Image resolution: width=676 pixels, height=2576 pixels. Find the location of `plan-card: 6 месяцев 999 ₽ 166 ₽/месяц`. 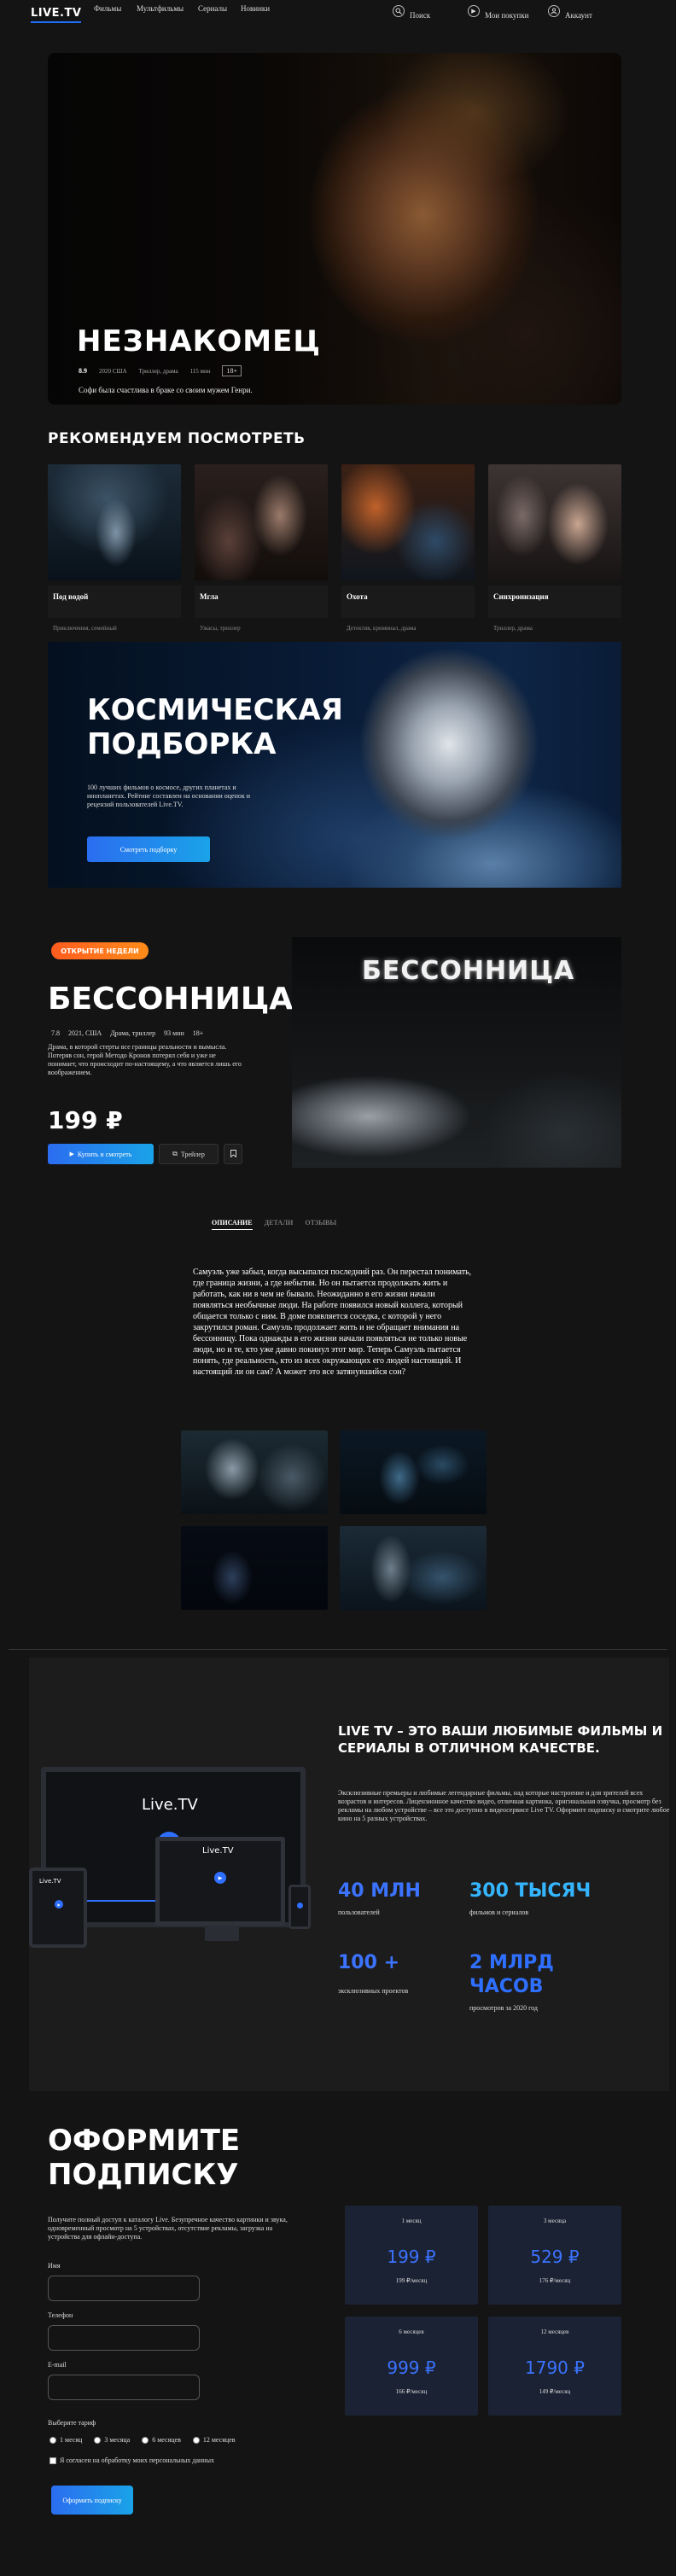

plan-card: 6 месяцев 999 ₽ 166 ₽/месяц is located at coordinates (411, 2366).